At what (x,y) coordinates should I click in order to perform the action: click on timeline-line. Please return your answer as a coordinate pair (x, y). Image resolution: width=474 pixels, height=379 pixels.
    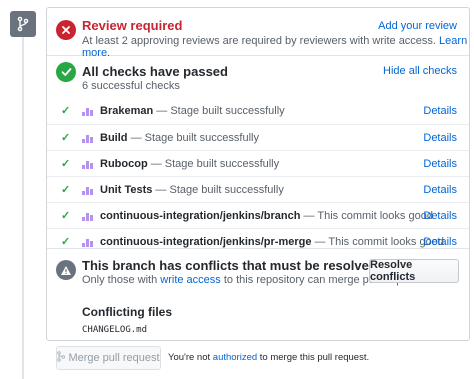
    Looking at the image, I should click on (23, 208).